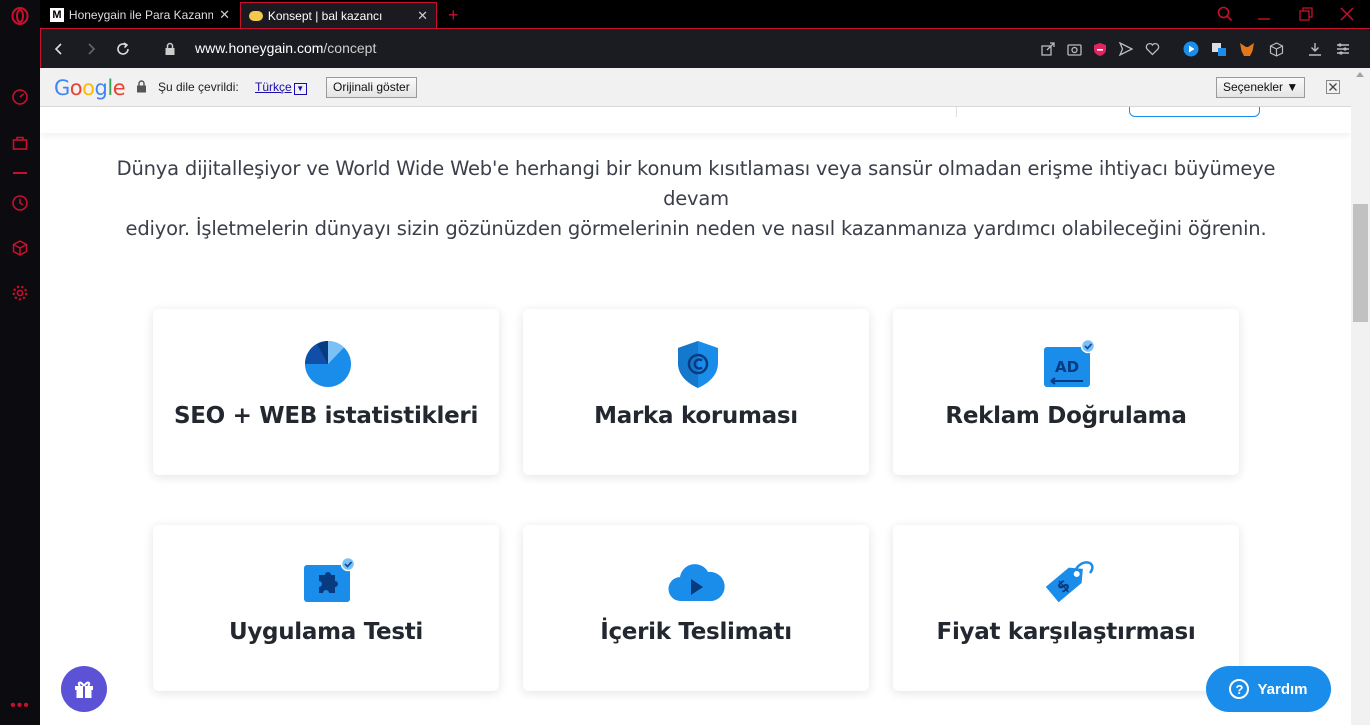 The height and width of the screenshot is (725, 1370). What do you see at coordinates (1282, 689) in the screenshot?
I see `help-label: Yardım` at bounding box center [1282, 689].